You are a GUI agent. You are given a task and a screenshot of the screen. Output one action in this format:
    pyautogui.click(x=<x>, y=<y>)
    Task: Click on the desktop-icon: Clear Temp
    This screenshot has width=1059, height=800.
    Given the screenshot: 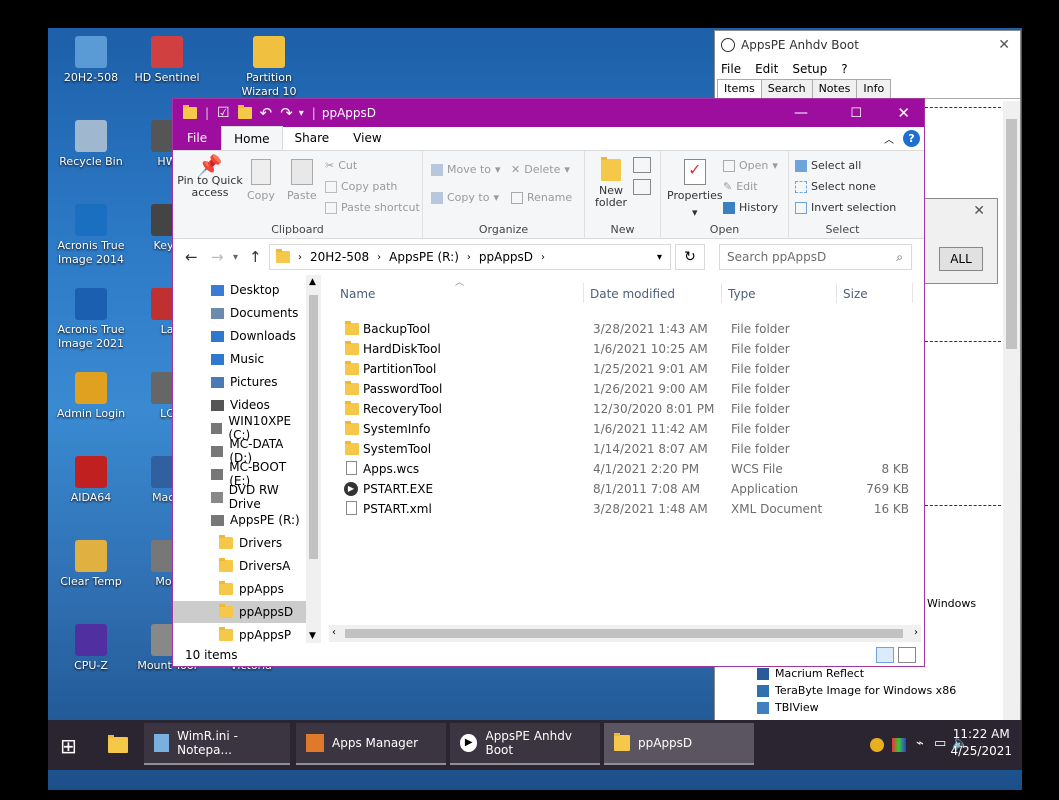 What is the action you would take?
    pyautogui.click(x=91, y=564)
    